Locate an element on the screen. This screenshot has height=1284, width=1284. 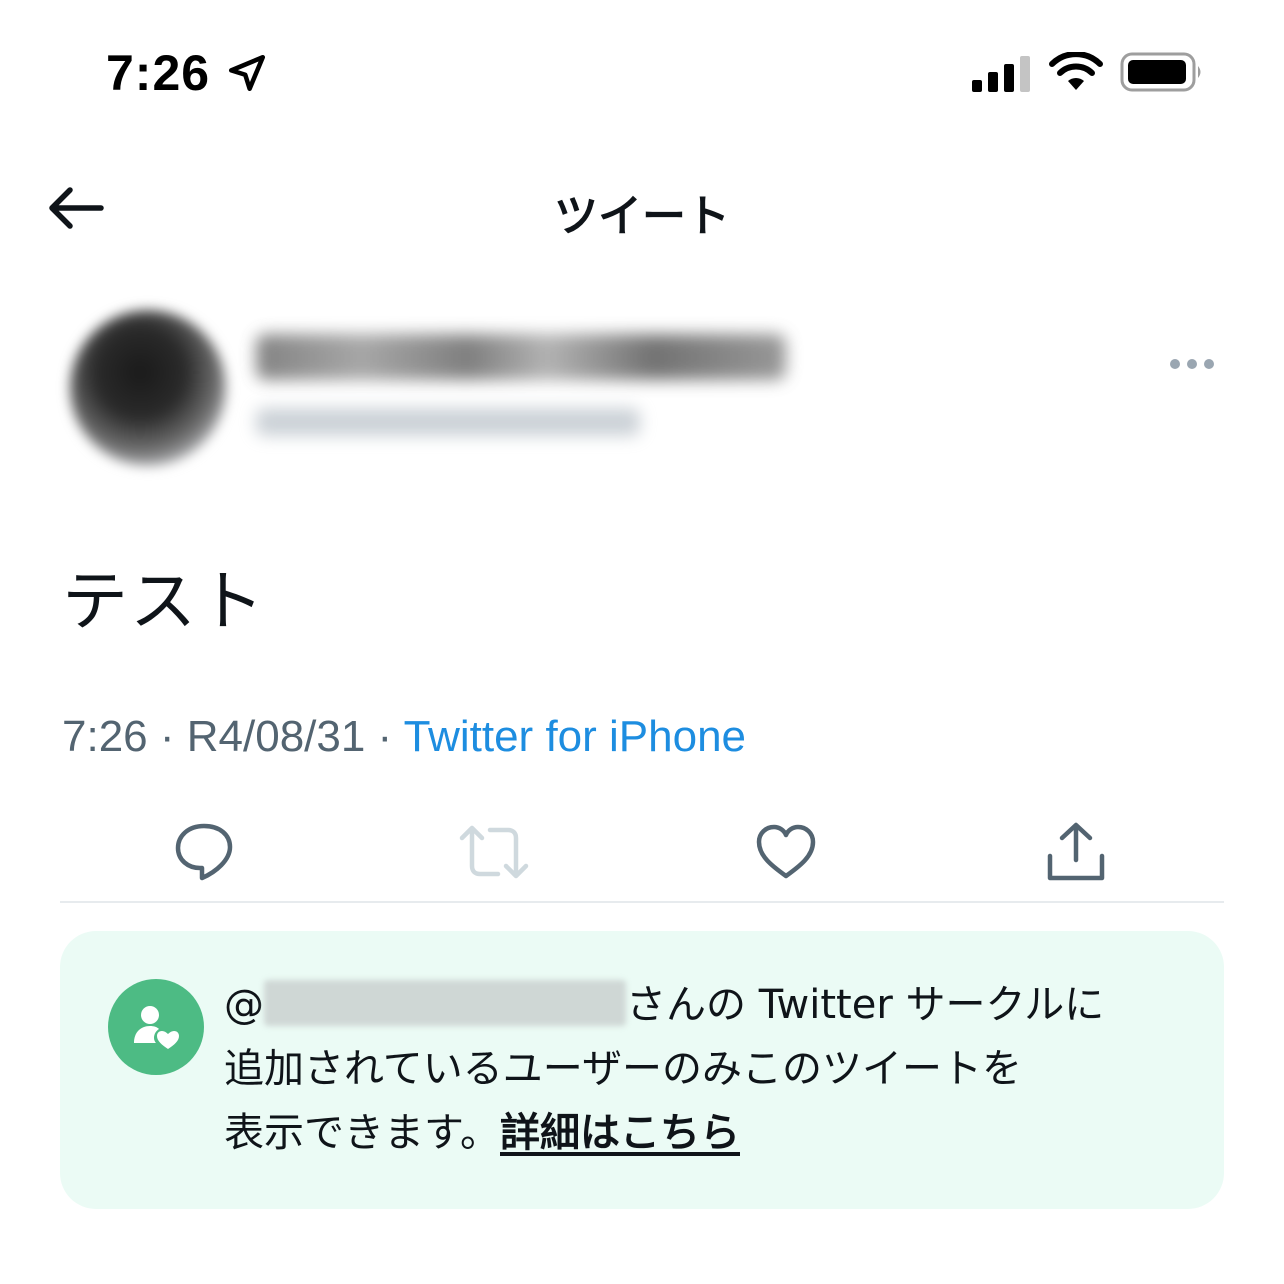
more-button is located at coordinates (1192, 364).